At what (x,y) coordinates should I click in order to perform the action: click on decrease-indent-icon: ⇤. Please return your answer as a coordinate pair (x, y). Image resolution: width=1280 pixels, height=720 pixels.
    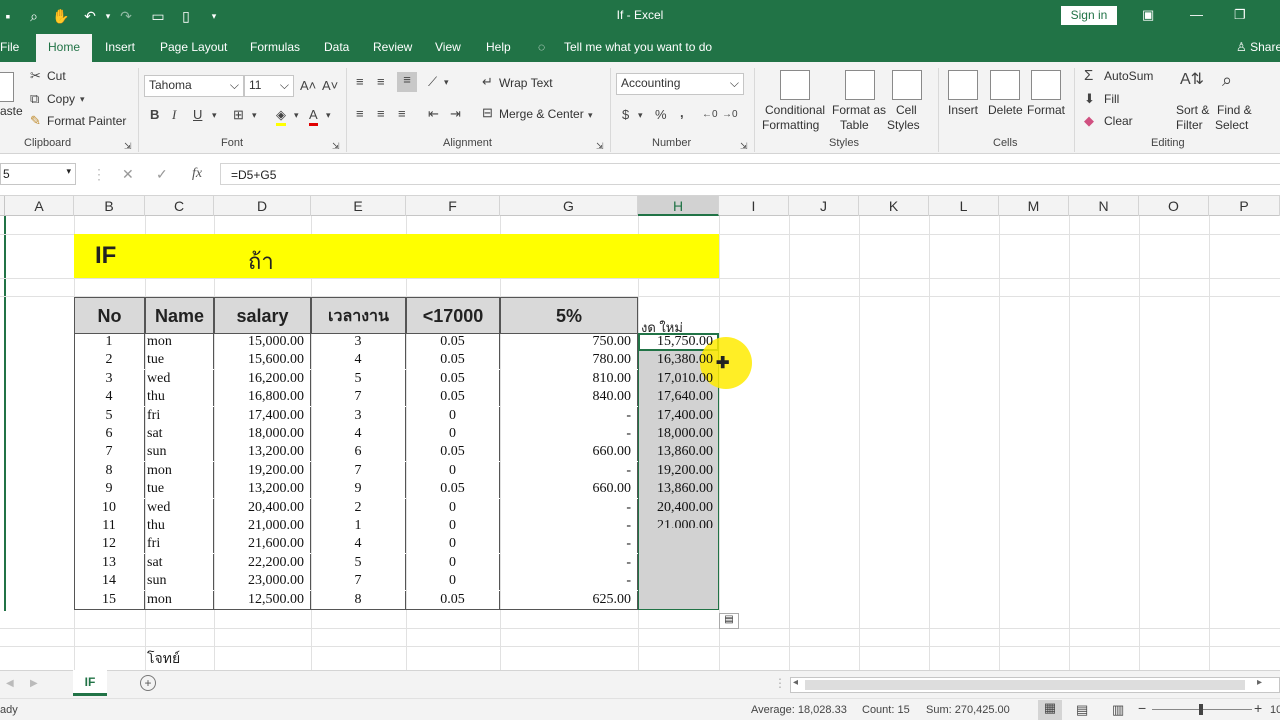
    Looking at the image, I should click on (433, 114).